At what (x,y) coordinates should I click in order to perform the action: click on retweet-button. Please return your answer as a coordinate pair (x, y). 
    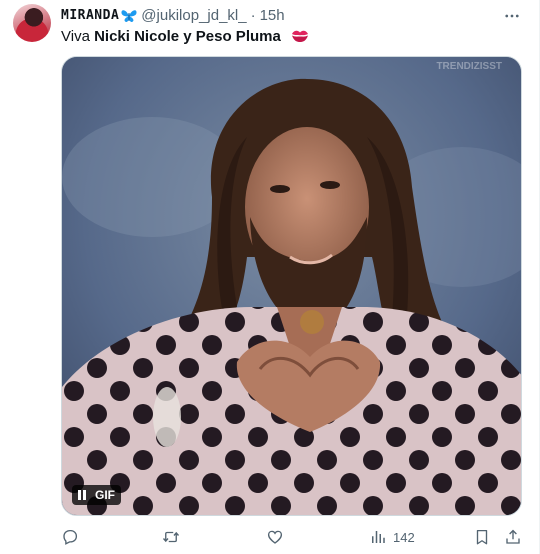
    Looking at the image, I should click on (174, 537).